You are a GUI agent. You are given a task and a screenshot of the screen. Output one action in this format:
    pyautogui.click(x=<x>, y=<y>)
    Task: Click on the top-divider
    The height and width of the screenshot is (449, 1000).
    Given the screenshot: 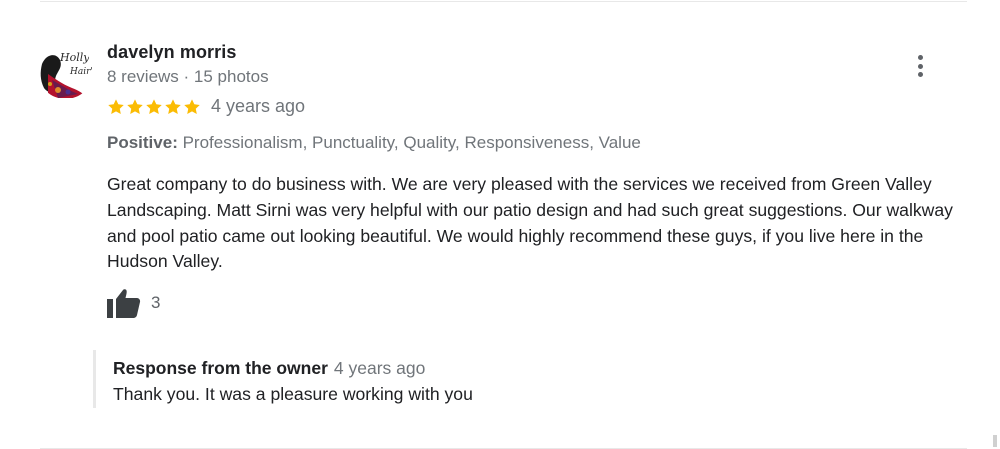 What is the action you would take?
    pyautogui.click(x=503, y=1)
    